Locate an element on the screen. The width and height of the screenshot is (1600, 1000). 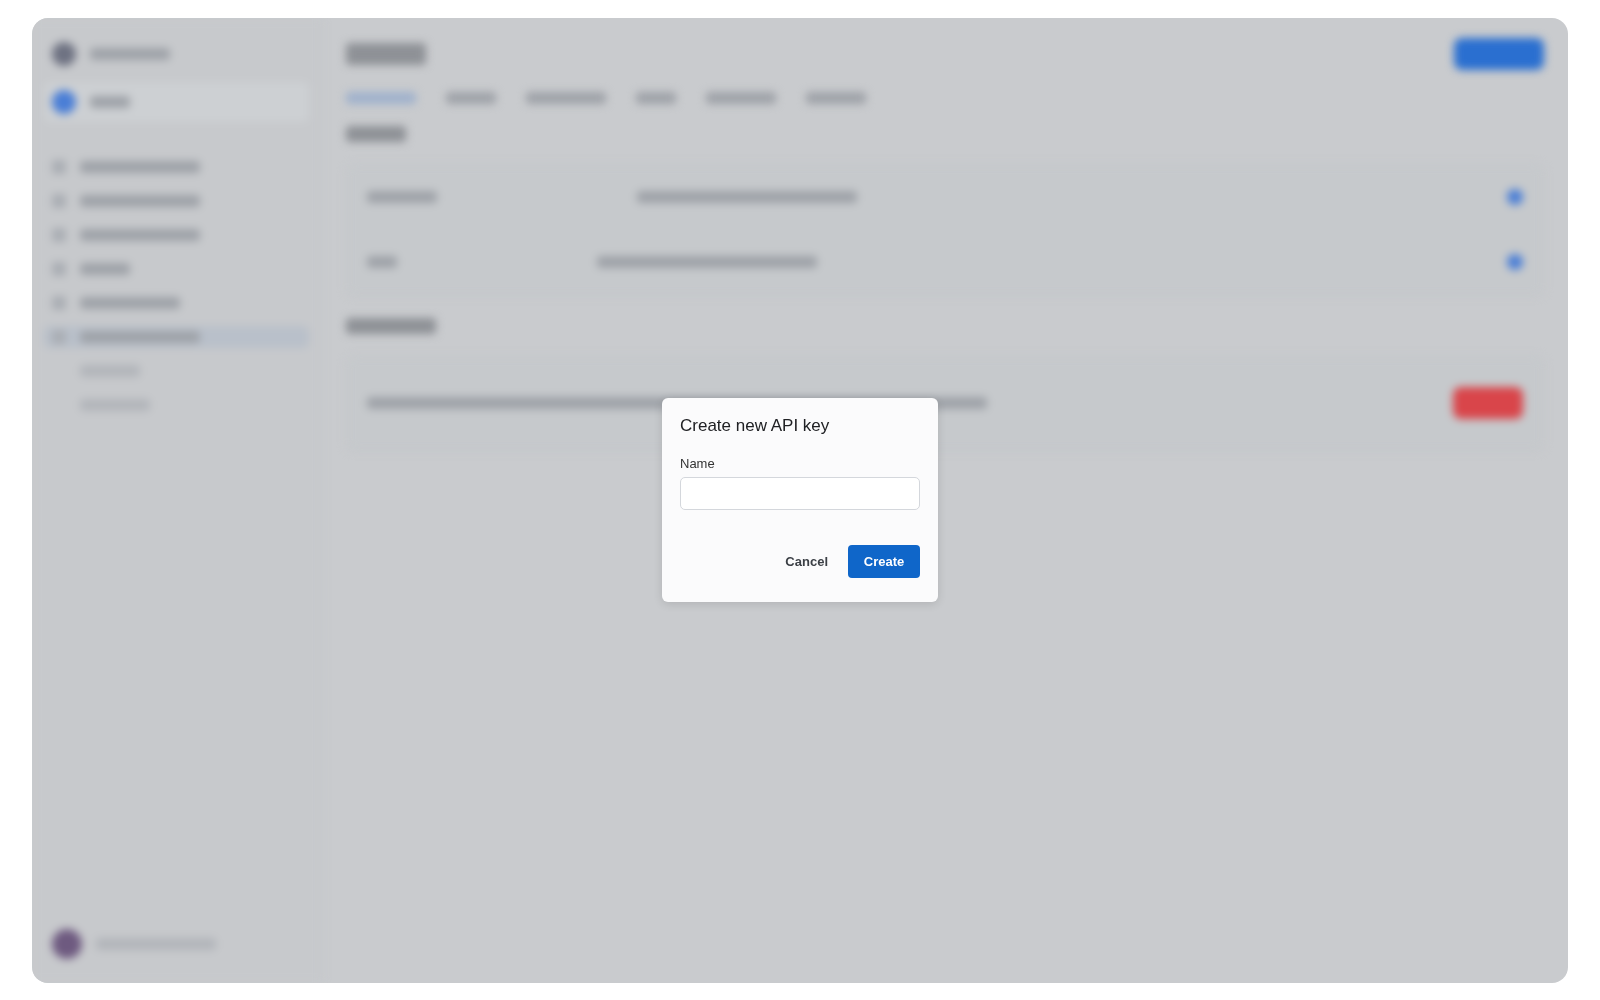
cancel-button: Cancel is located at coordinates (806, 561).